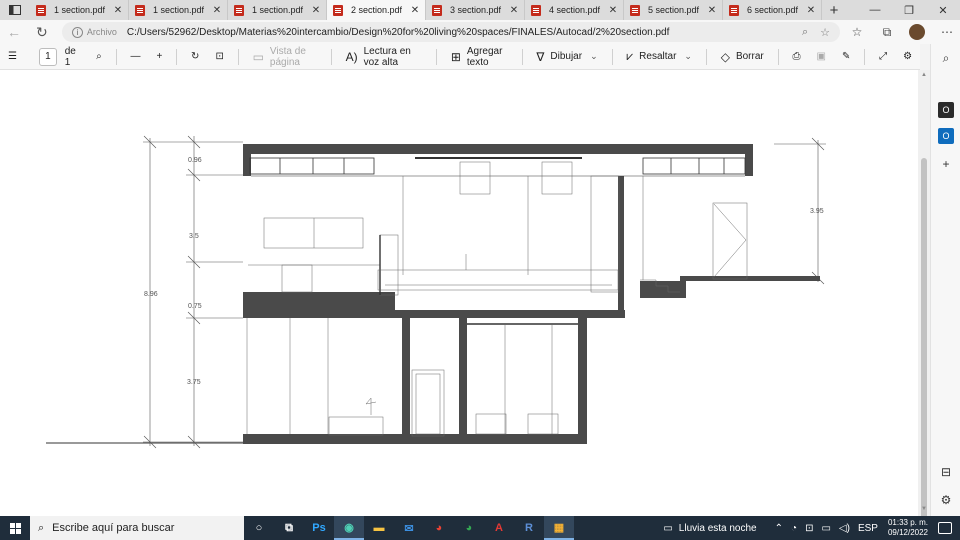 Image resolution: width=960 pixels, height=540 pixels. What do you see at coordinates (349, 528) in the screenshot?
I see `edge-icon: ◉` at bounding box center [349, 528].